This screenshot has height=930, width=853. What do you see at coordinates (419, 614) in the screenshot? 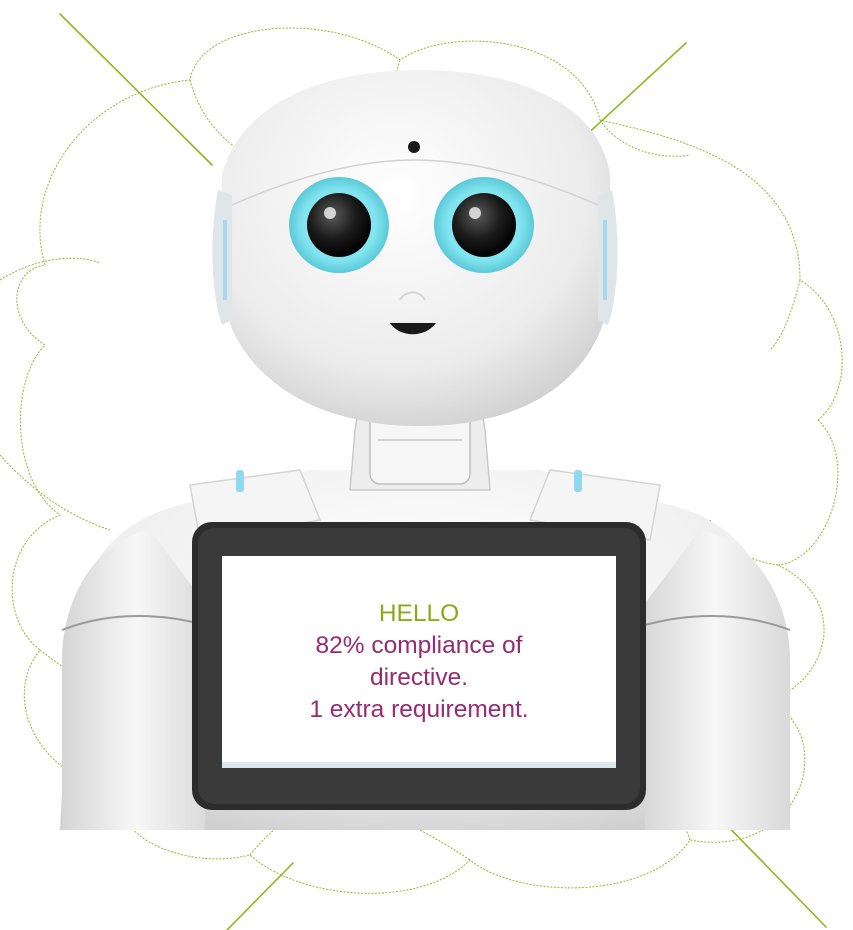
I see `greeting-text: HELLO` at bounding box center [419, 614].